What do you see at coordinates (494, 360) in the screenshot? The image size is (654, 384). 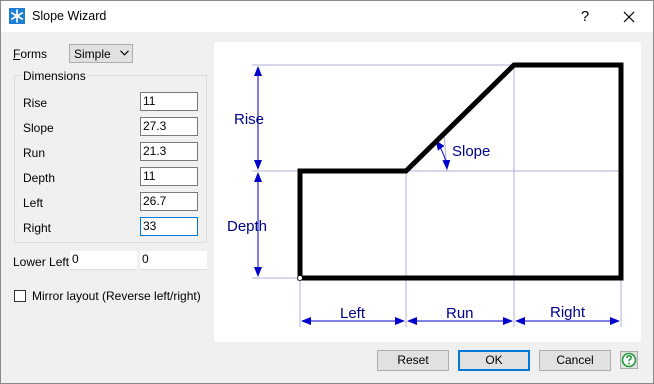 I see `ok-button: OK` at bounding box center [494, 360].